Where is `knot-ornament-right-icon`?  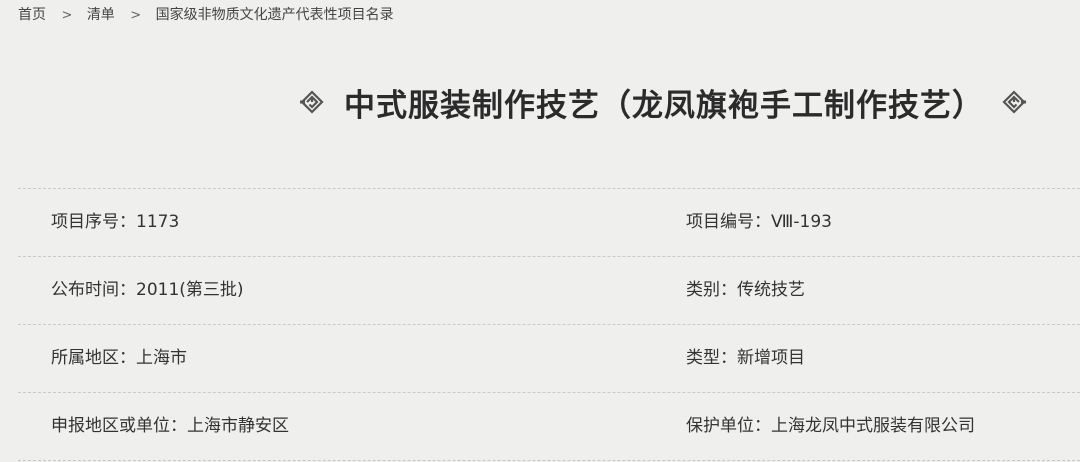
knot-ornament-right-icon is located at coordinates (1014, 102).